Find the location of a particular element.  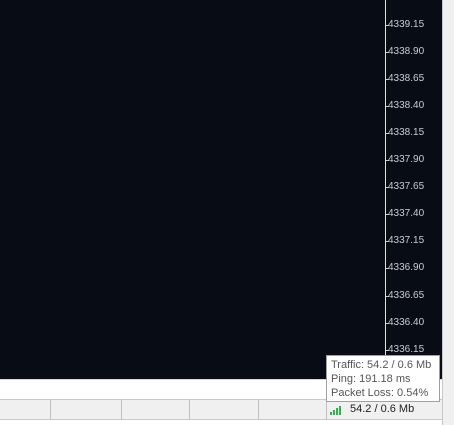

price-label: 4337.40 is located at coordinates (406, 213).